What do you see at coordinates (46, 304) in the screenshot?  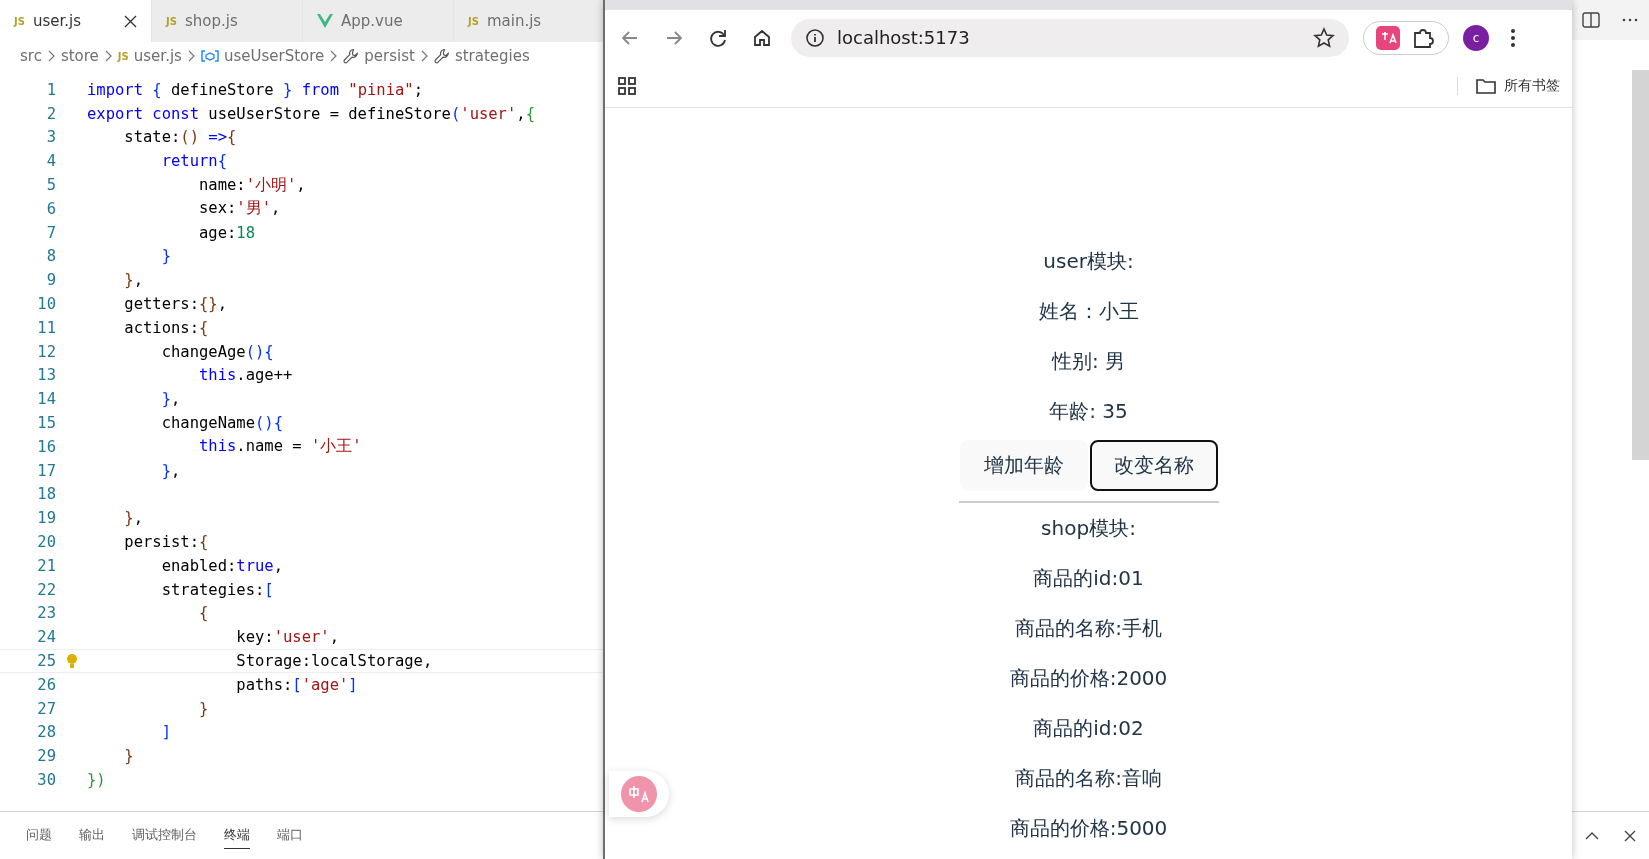 I see `line-number: 10` at bounding box center [46, 304].